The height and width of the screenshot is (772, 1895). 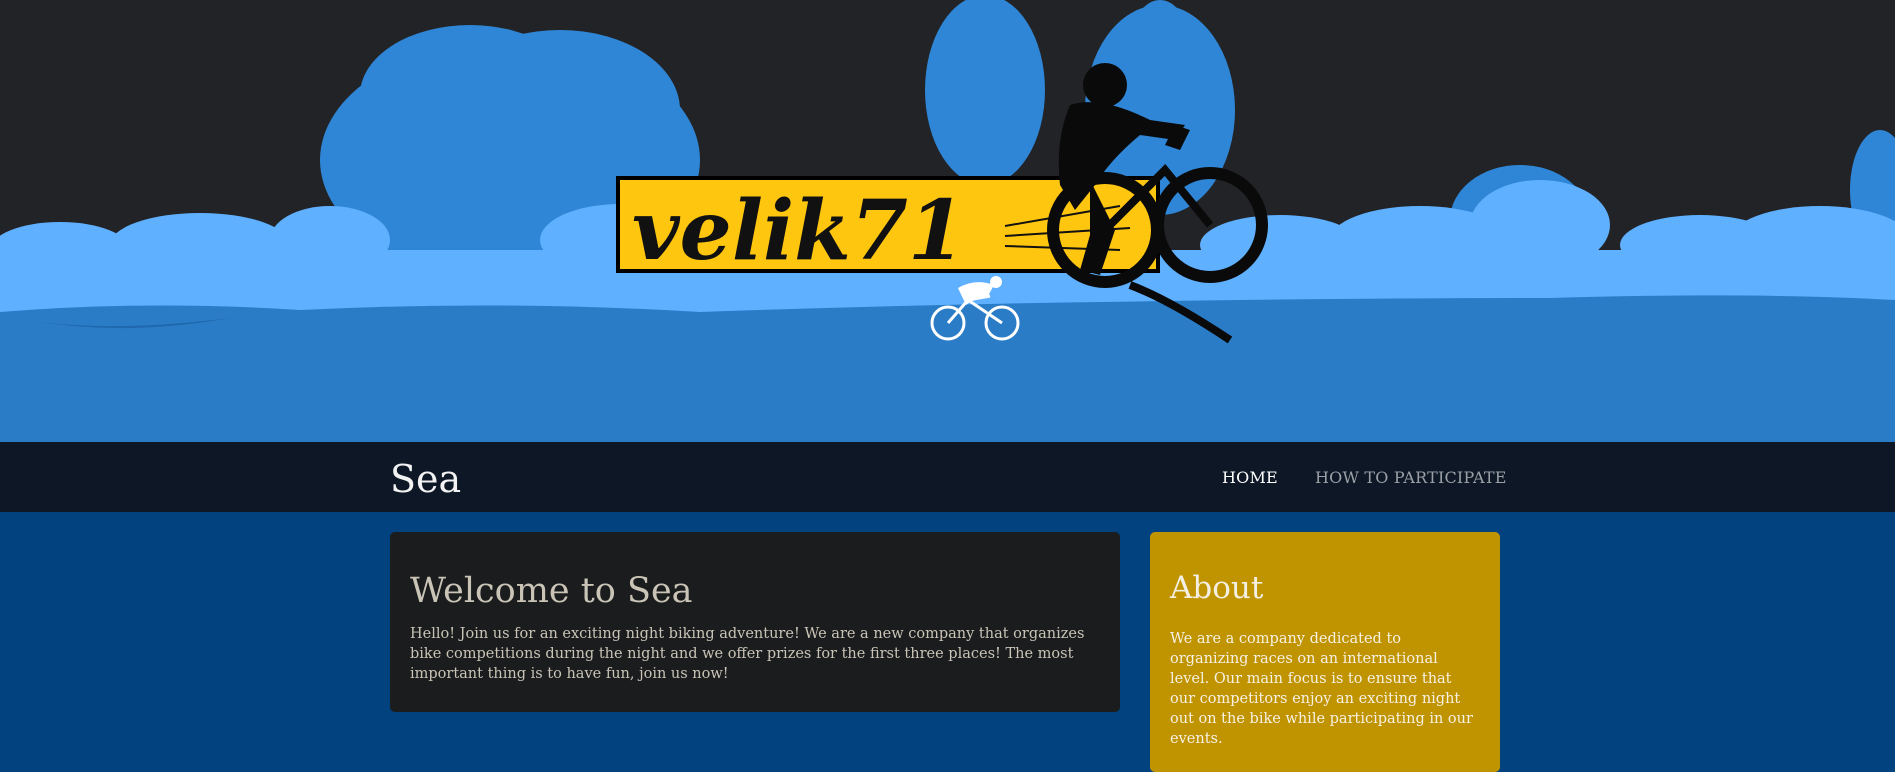 What do you see at coordinates (551, 591) in the screenshot?
I see `welcome-title: Welcome to Sea` at bounding box center [551, 591].